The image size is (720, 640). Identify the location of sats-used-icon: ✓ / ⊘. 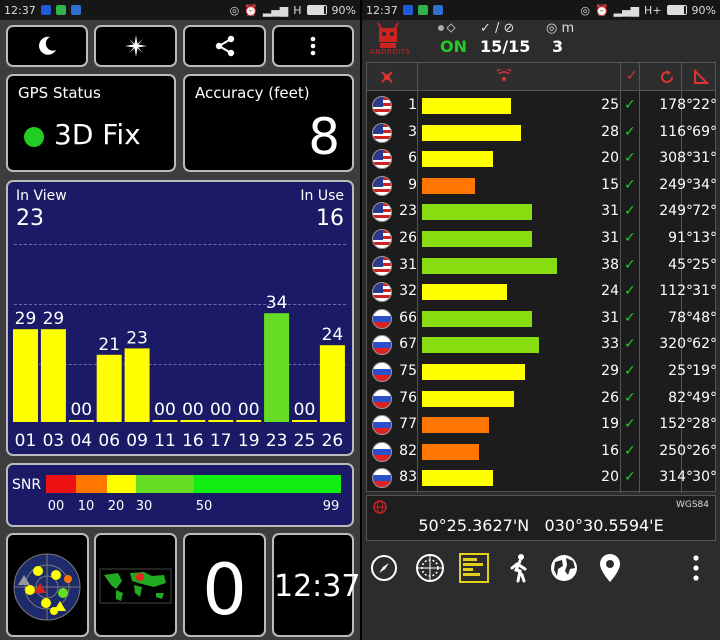
(497, 28).